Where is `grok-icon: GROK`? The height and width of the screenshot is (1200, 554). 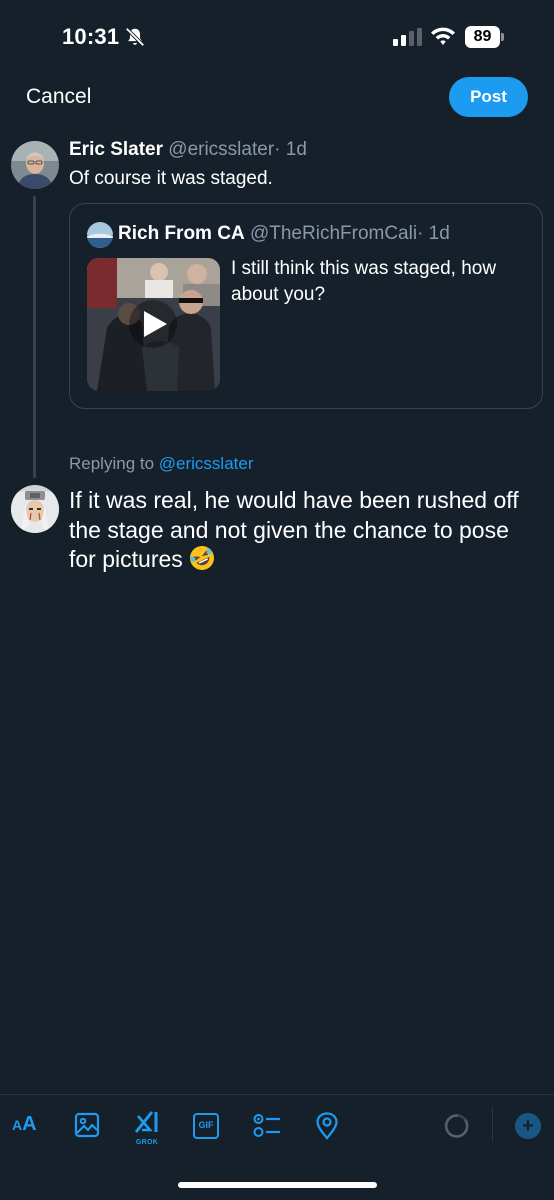 grok-icon: GROK is located at coordinates (147, 1128).